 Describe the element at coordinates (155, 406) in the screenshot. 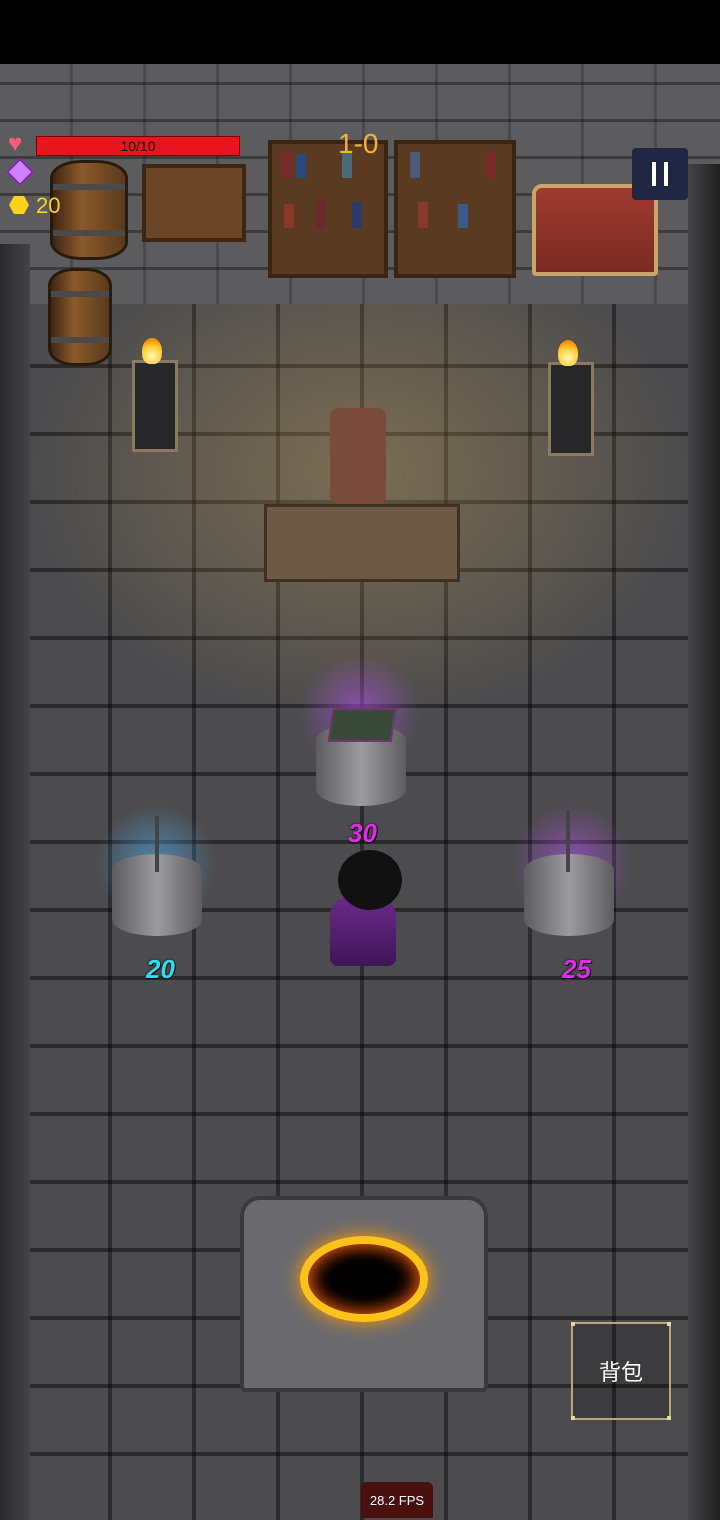

I see `torch-pedestal-left` at that location.